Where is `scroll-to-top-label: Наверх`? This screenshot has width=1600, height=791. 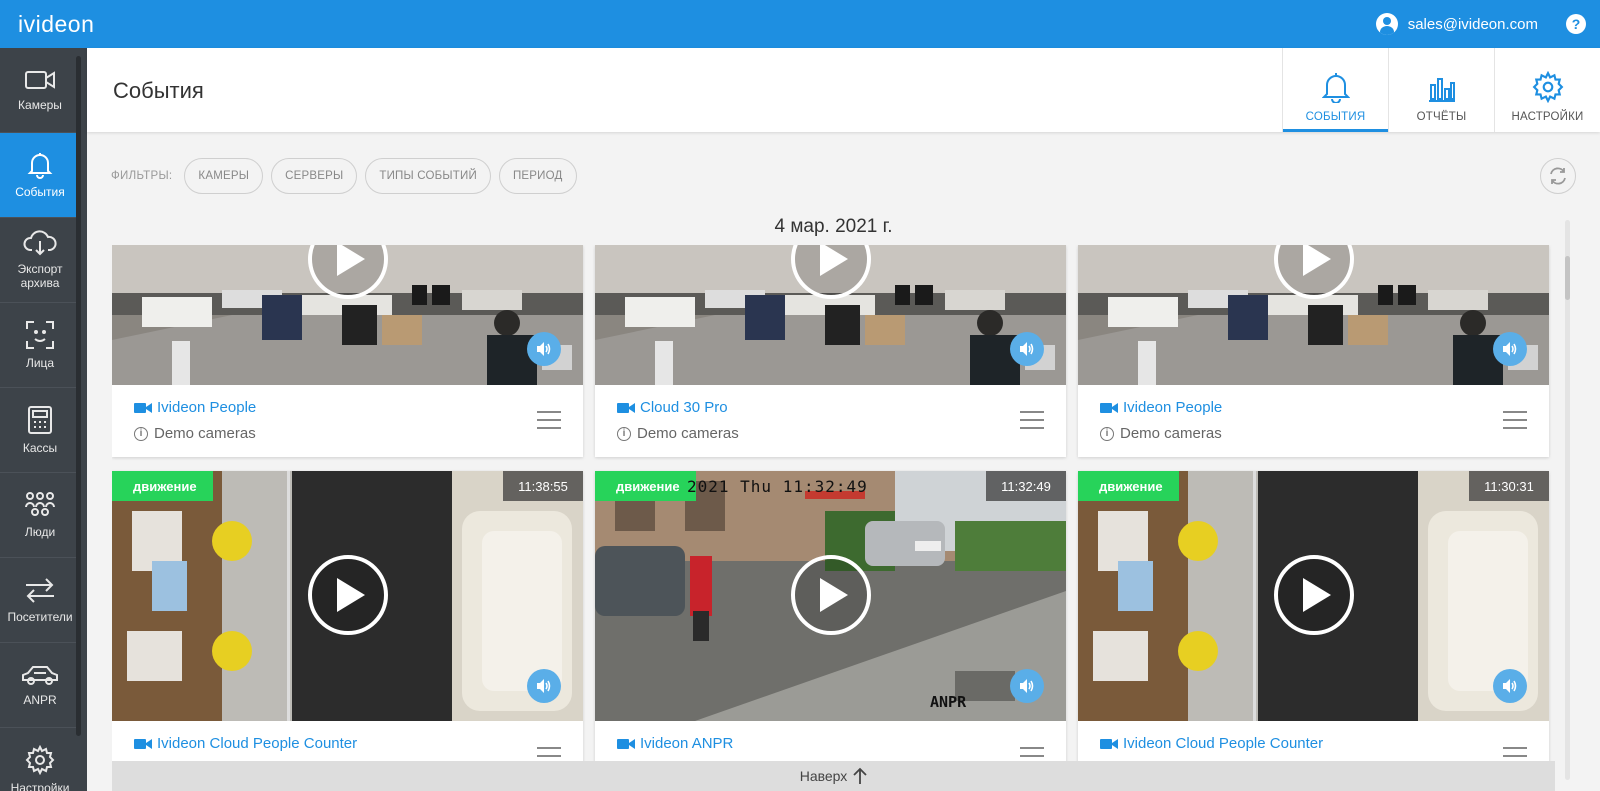
scroll-to-top-label: Наверх is located at coordinates (823, 776).